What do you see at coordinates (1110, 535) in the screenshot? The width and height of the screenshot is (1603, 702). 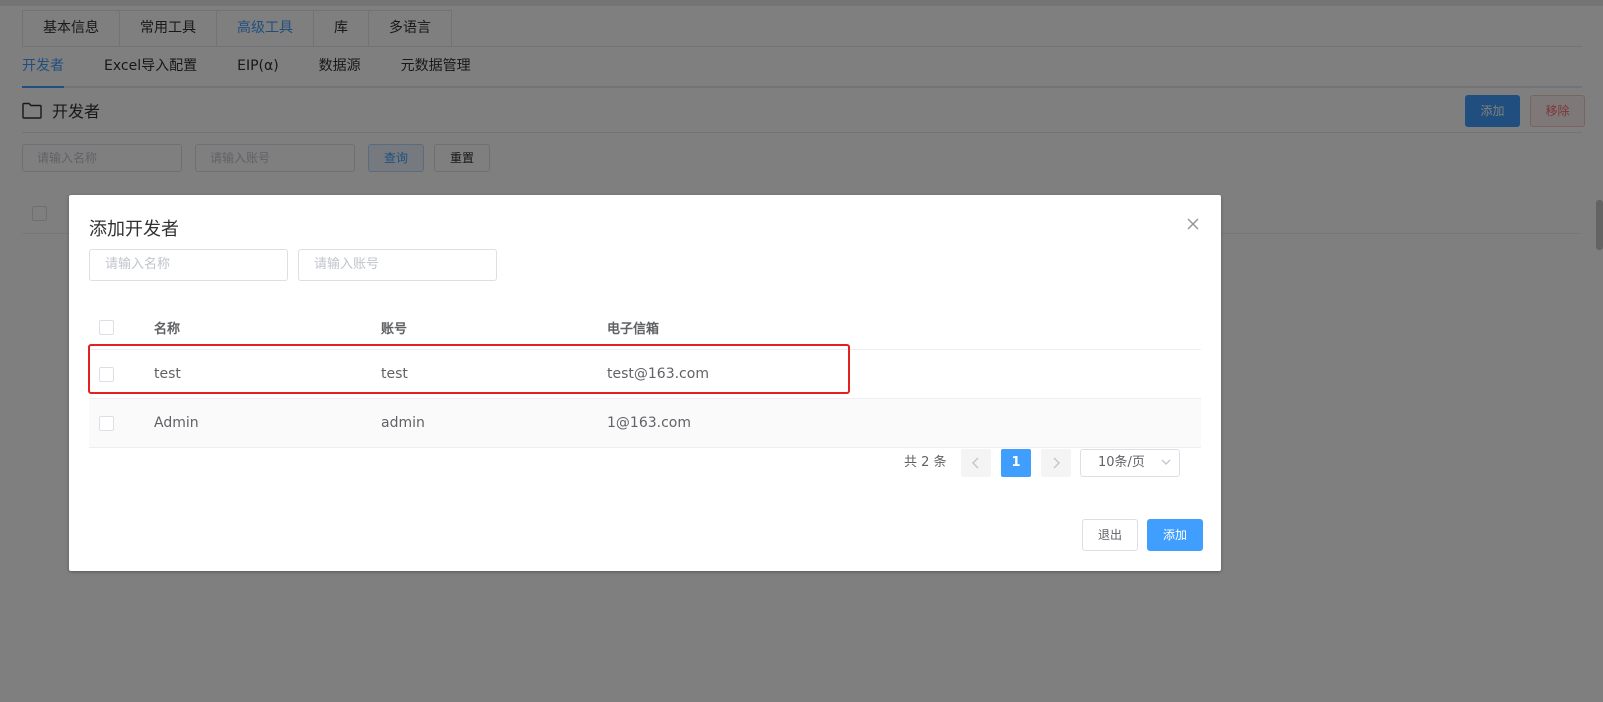 I see `exit-button: 退出` at bounding box center [1110, 535].